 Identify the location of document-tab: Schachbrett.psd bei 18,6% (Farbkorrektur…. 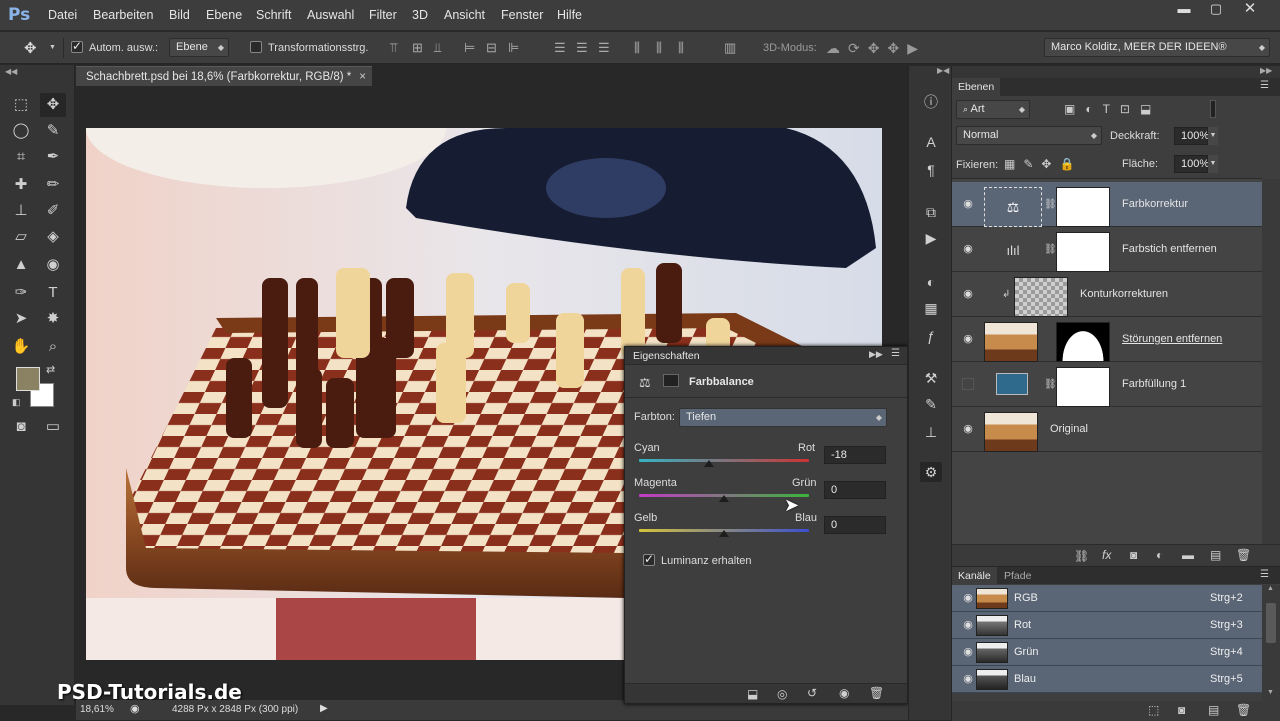
(224, 76).